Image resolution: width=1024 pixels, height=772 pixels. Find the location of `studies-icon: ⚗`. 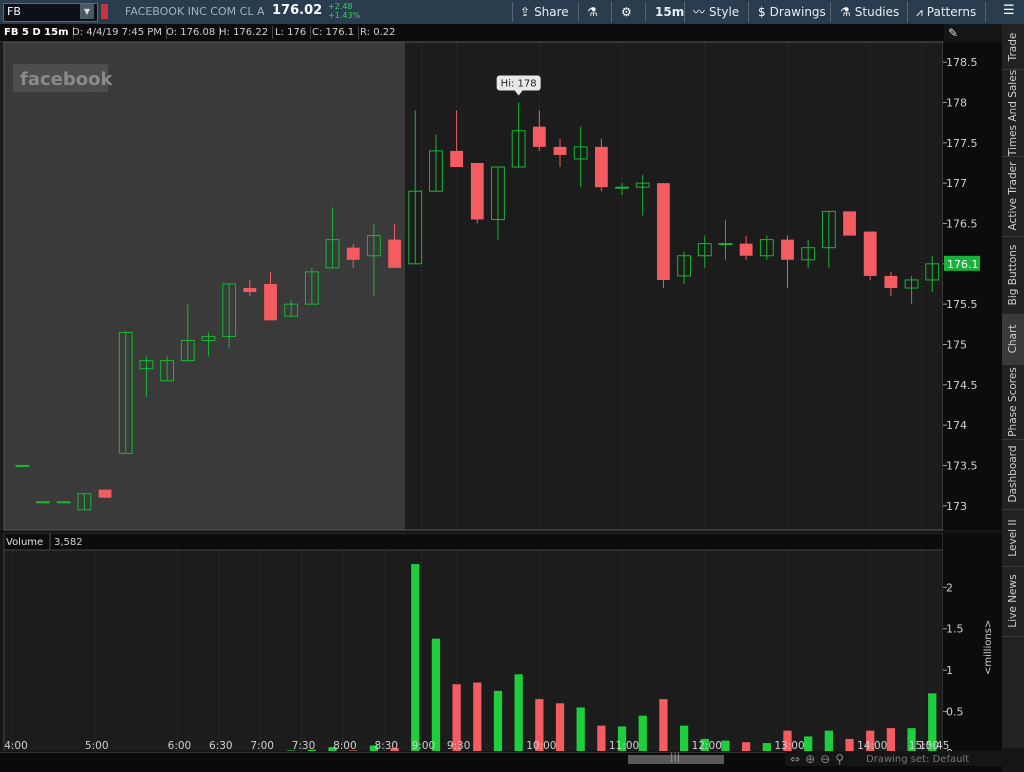

studies-icon: ⚗ is located at coordinates (845, 12).